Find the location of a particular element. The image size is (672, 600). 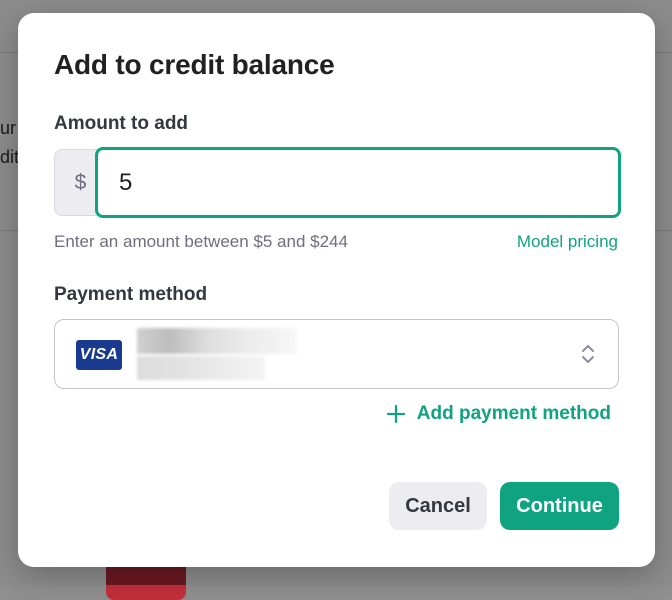

visa-icon: VISA is located at coordinates (99, 355).